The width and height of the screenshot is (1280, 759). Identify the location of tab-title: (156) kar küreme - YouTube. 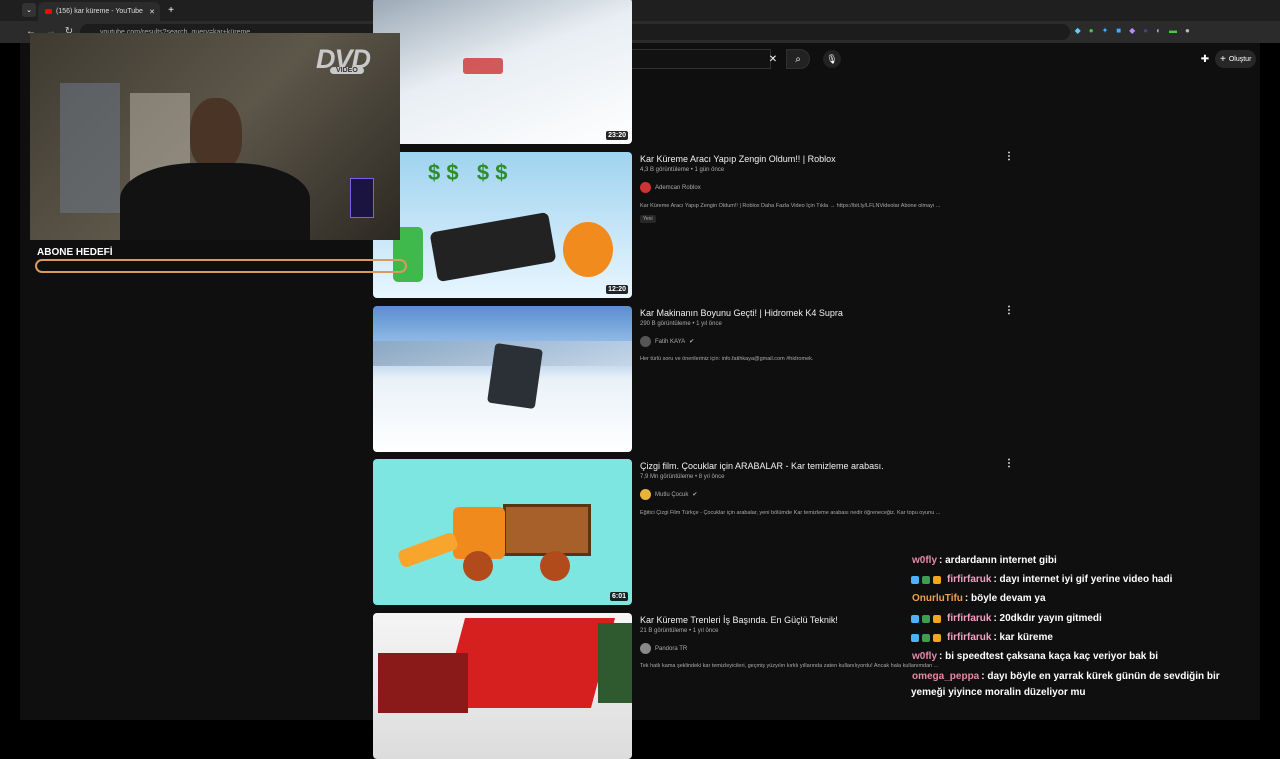
(99, 11).